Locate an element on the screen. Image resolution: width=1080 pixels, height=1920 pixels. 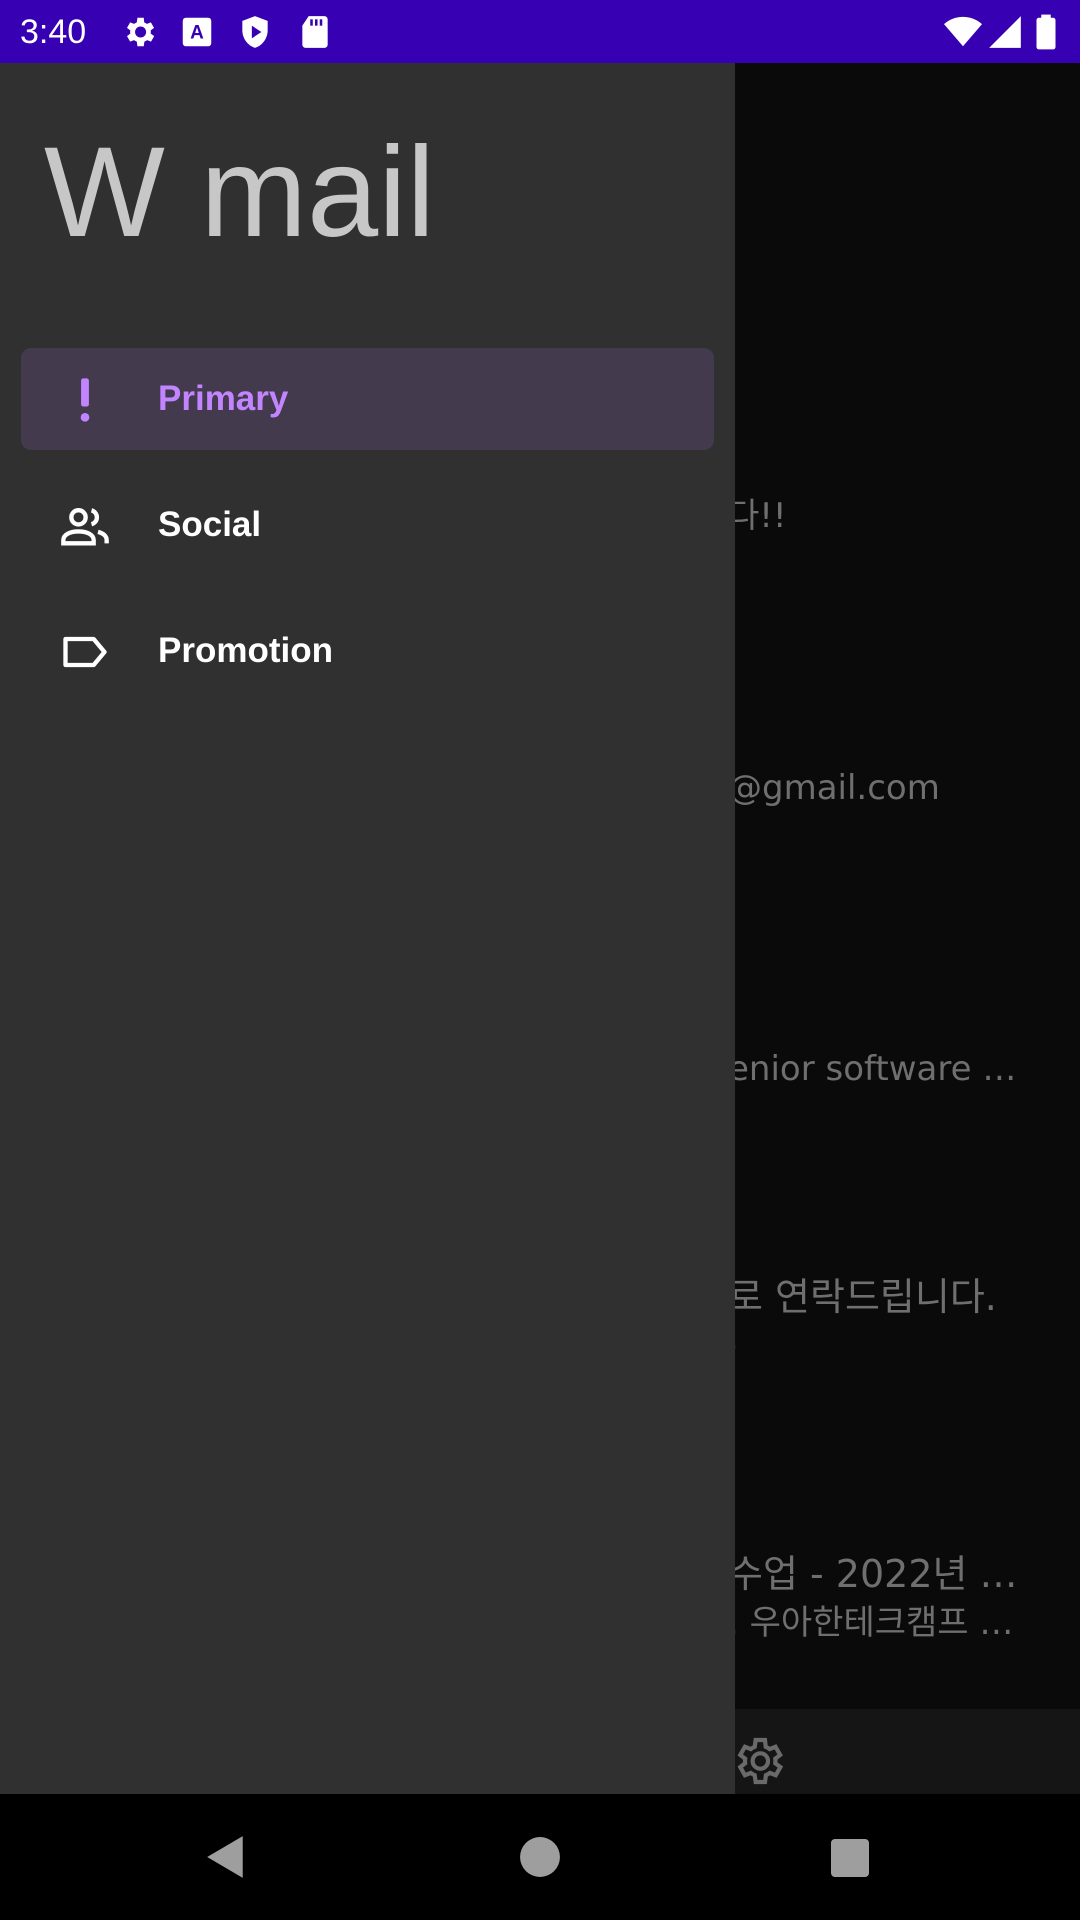
drawer-item-label: Primary is located at coordinates (223, 398).